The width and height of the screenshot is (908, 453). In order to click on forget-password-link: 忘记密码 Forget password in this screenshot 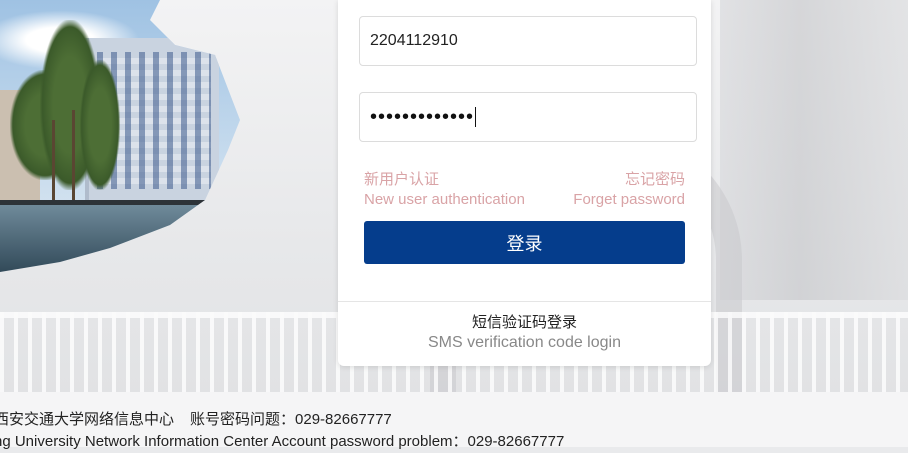, I will do `click(629, 190)`.